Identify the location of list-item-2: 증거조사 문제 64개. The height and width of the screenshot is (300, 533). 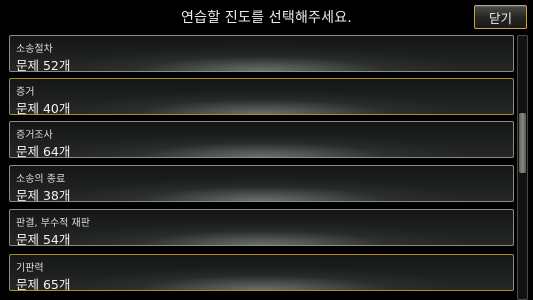
(261, 140).